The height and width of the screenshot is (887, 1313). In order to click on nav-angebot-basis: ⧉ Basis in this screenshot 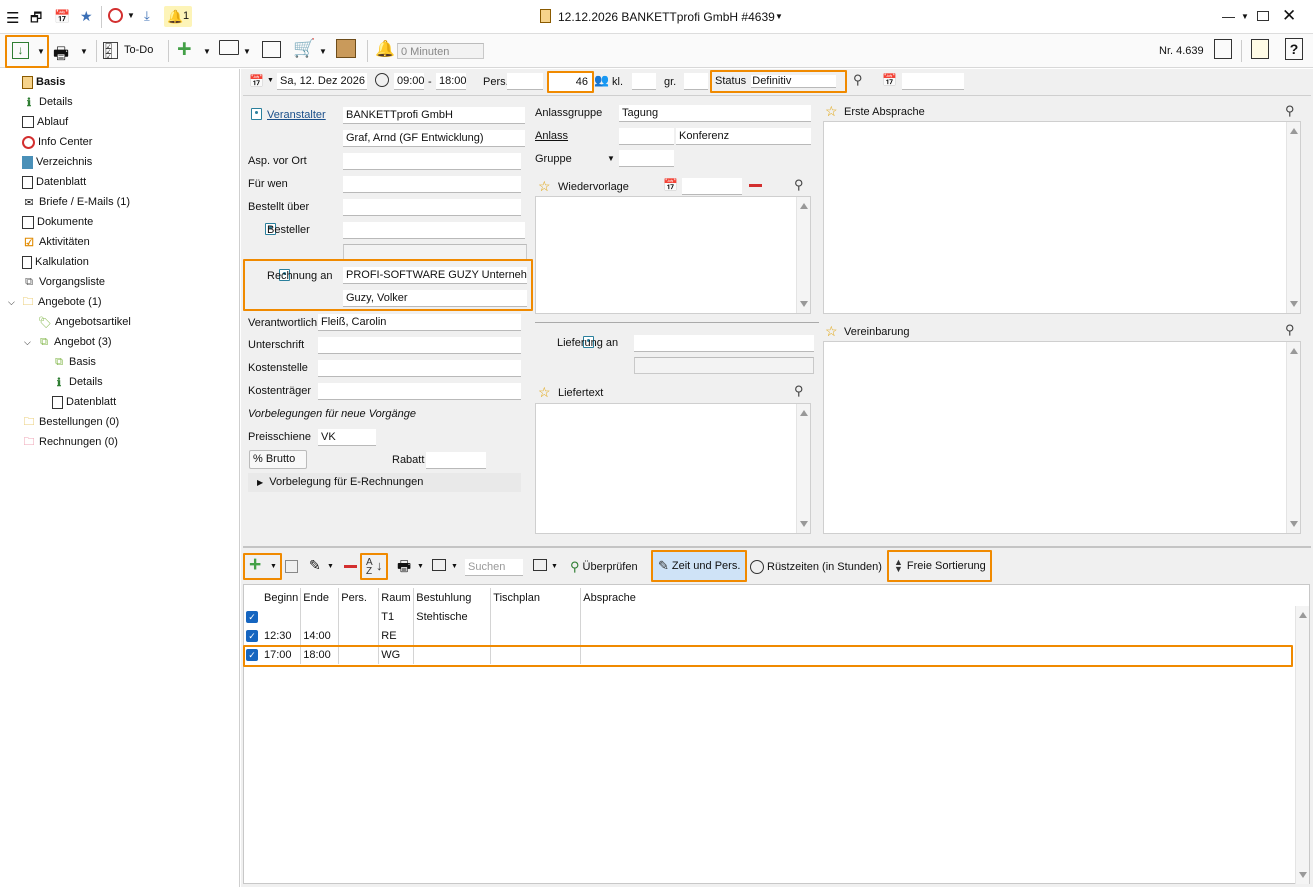, I will do `click(74, 362)`.